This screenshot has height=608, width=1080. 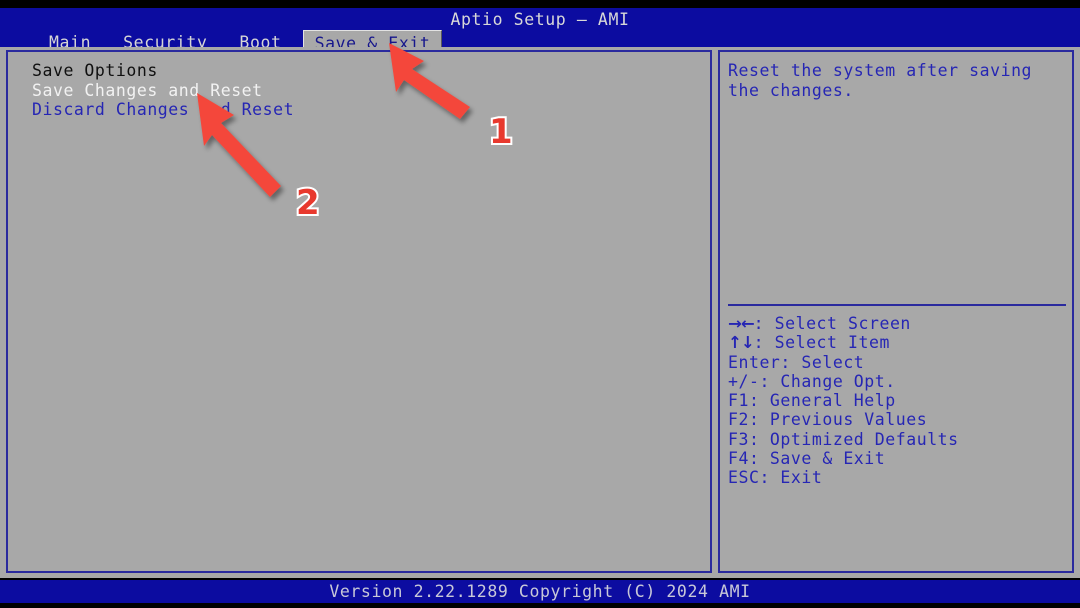 I want to click on key-legend-enter: Enter: Select, so click(x=796, y=362).